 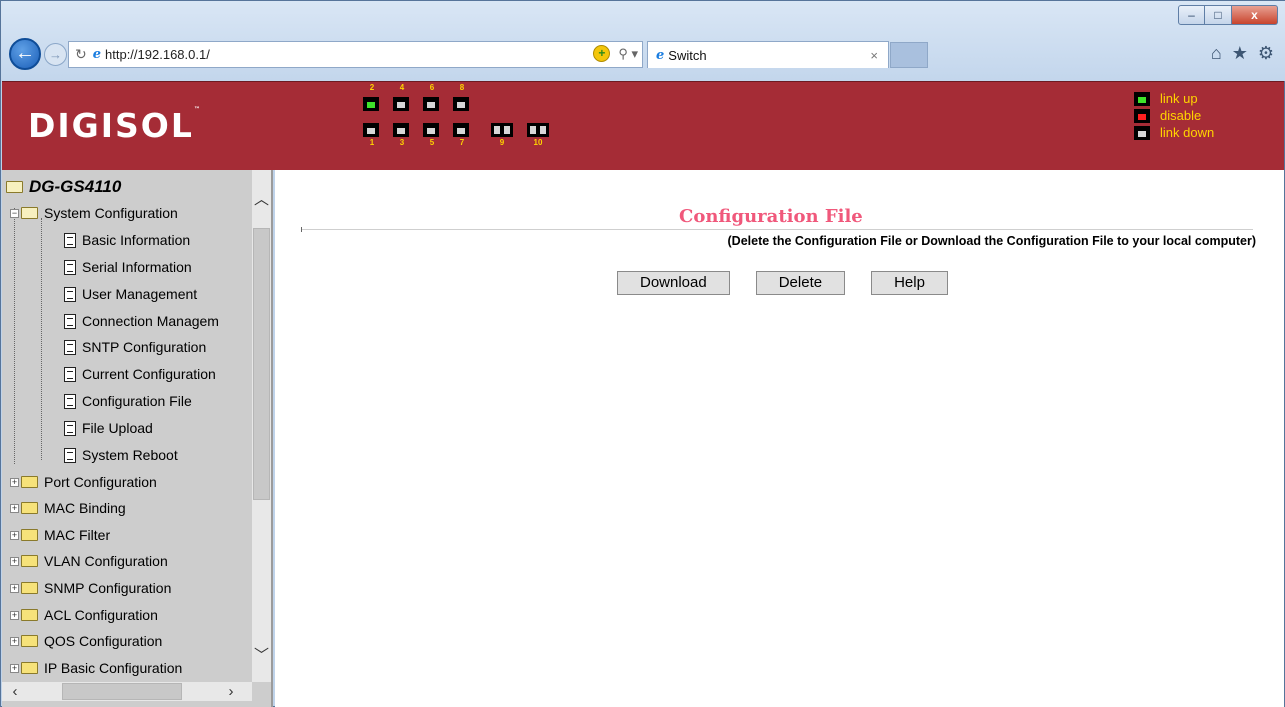 I want to click on tree-item-connection-management: Connection Managem, so click(x=141, y=321).